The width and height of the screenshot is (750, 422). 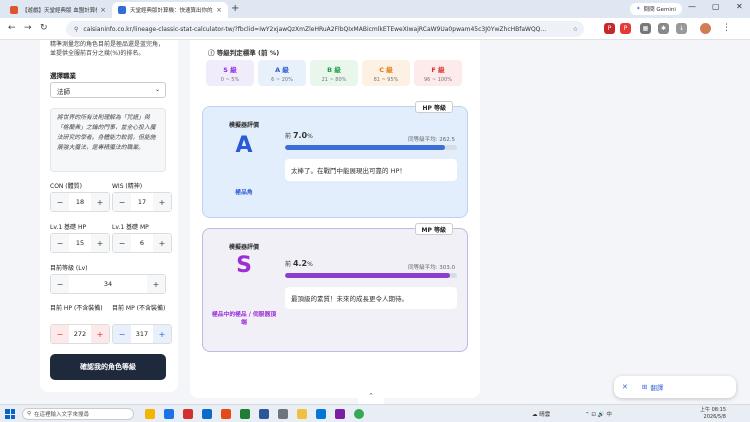 I want to click on job-select-value: 法師, so click(x=63, y=92).